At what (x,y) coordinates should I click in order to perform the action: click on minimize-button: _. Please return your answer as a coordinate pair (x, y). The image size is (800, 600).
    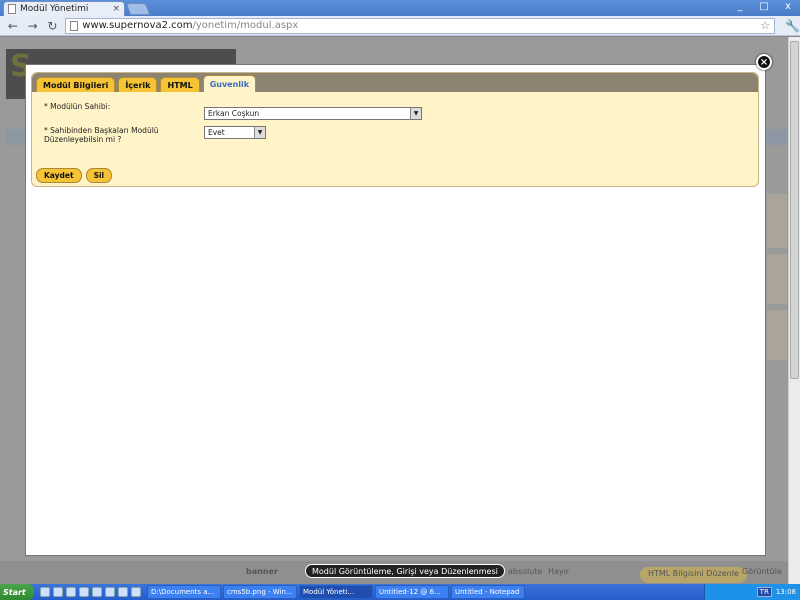
    Looking at the image, I should click on (740, 6).